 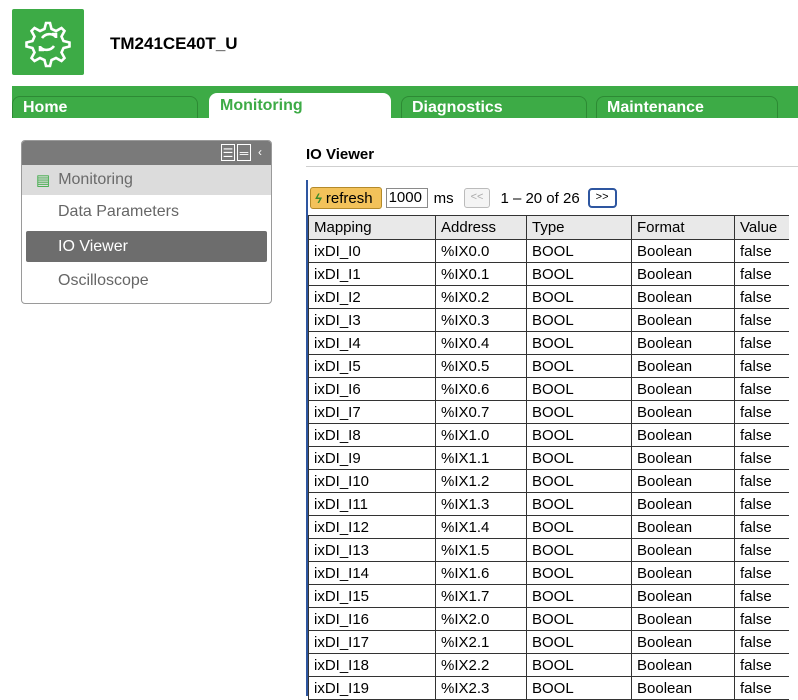 I want to click on cell-address: %IX0.1, so click(x=481, y=274).